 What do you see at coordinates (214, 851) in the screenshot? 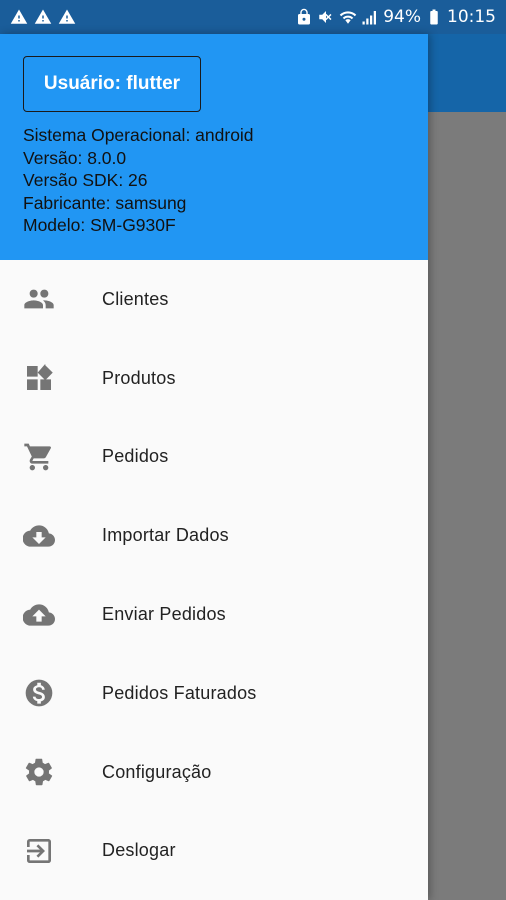
I see `menu-item-deslogar: Deslogar` at bounding box center [214, 851].